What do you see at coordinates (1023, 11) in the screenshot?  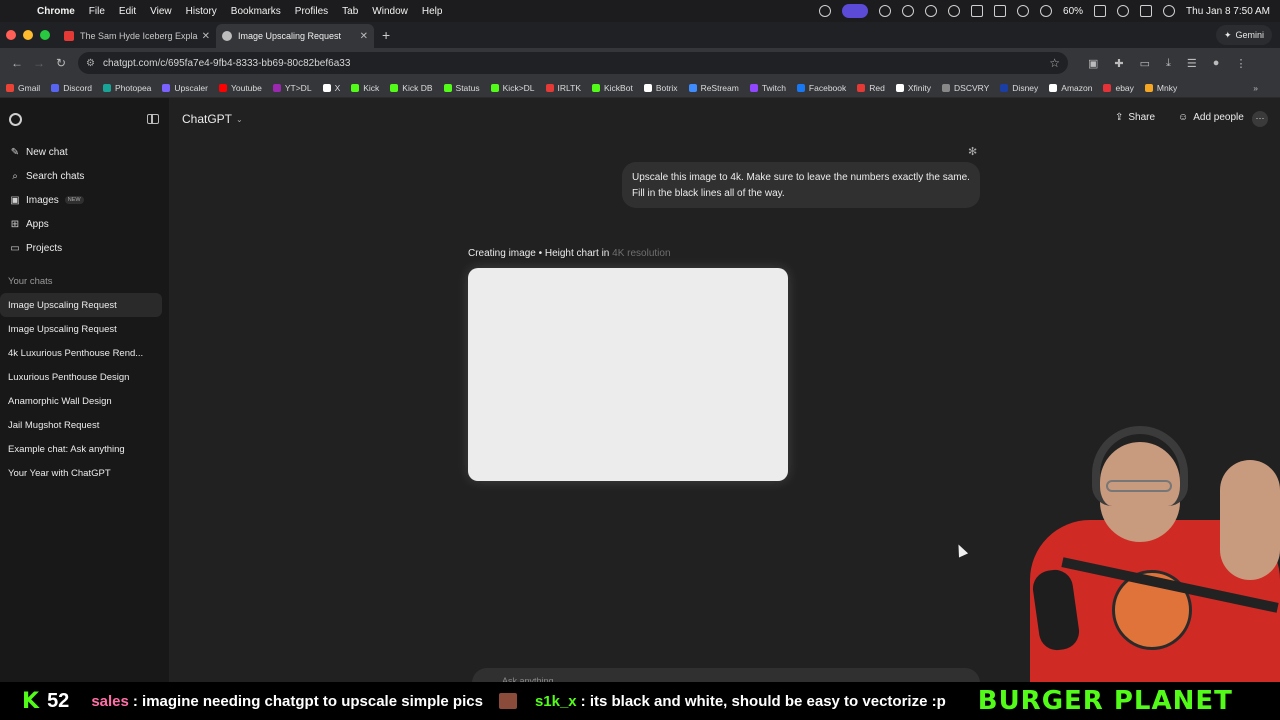 I see `bluetooth-icon` at bounding box center [1023, 11].